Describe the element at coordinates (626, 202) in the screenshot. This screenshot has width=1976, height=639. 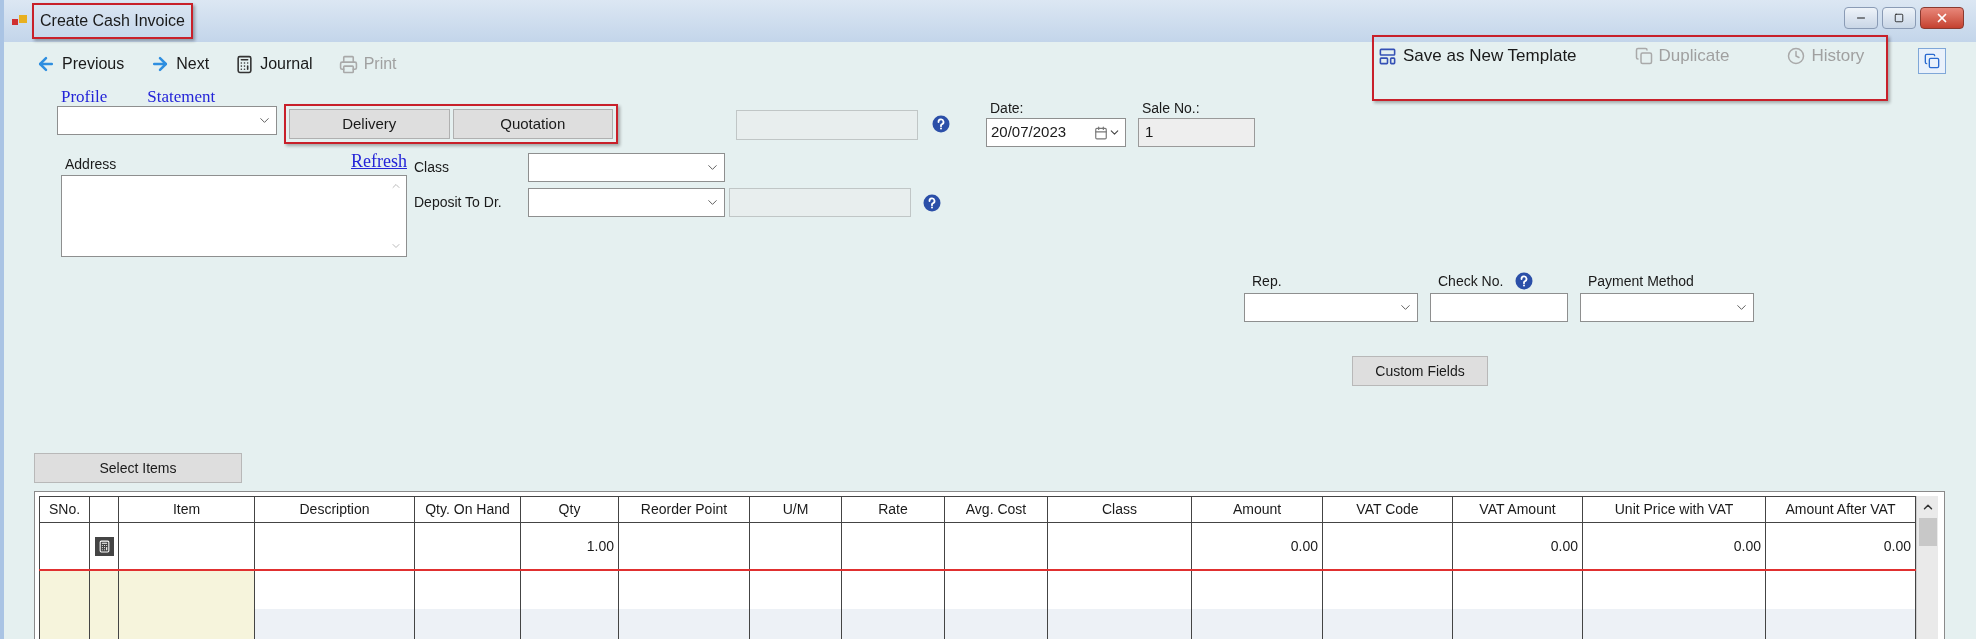
I see `deposit-dropdown` at that location.